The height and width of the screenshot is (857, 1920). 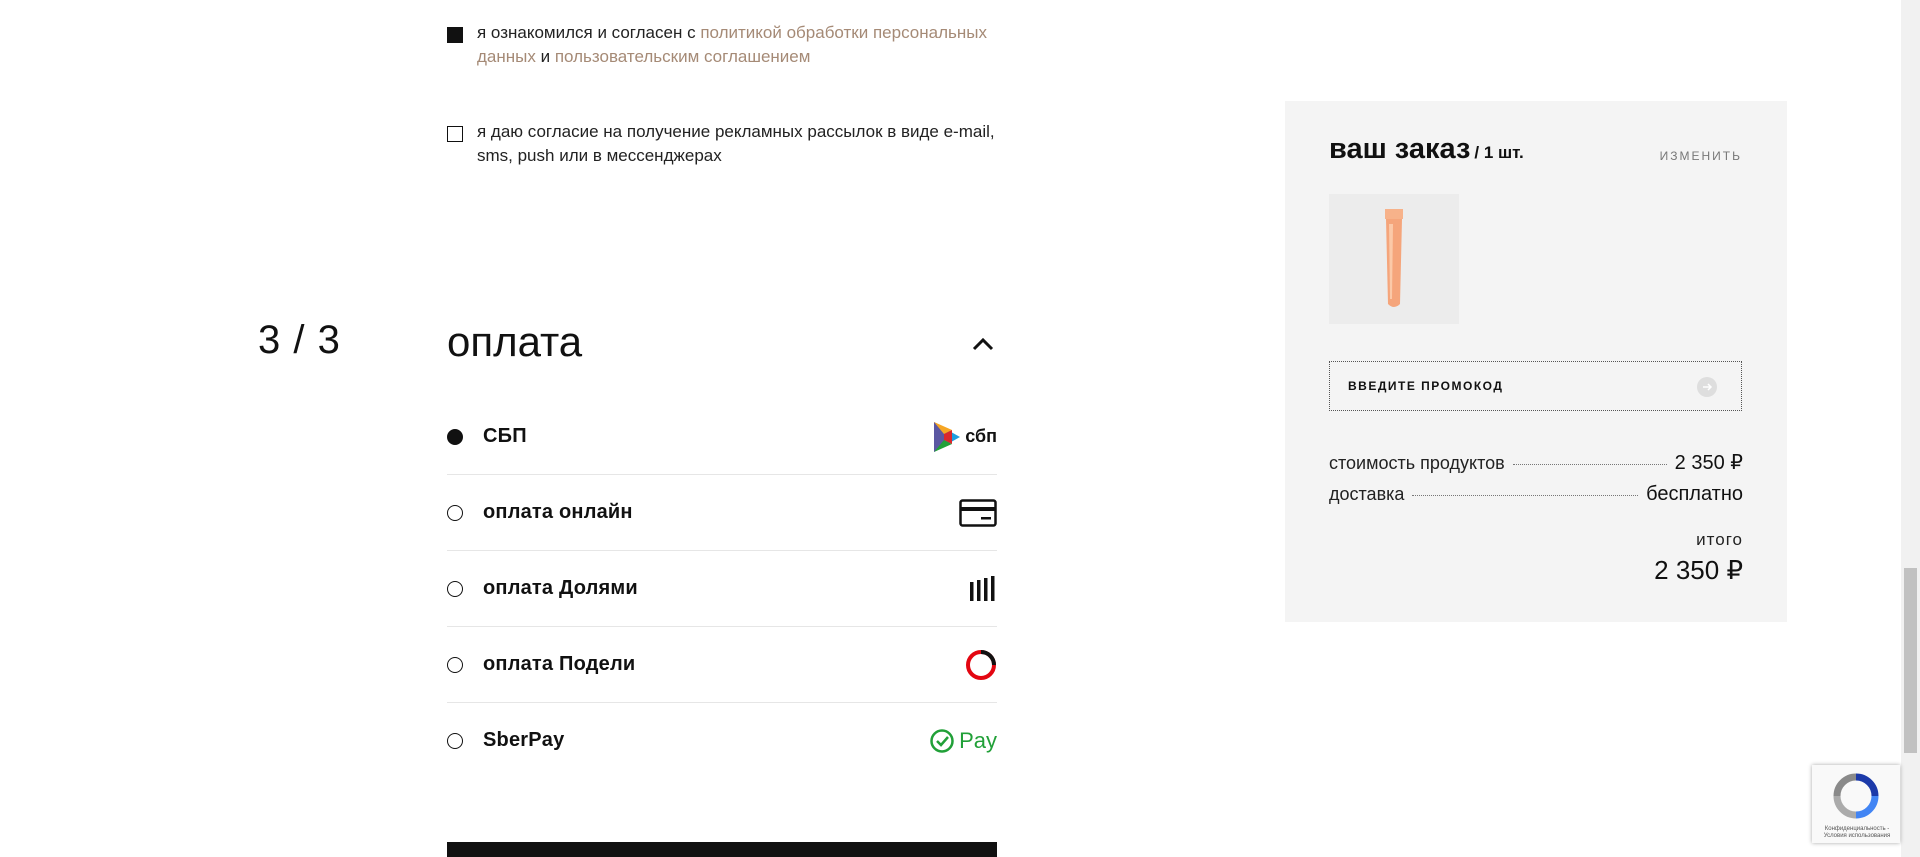 What do you see at coordinates (560, 588) in the screenshot?
I see `payment-label-dolyami: оплата Долями` at bounding box center [560, 588].